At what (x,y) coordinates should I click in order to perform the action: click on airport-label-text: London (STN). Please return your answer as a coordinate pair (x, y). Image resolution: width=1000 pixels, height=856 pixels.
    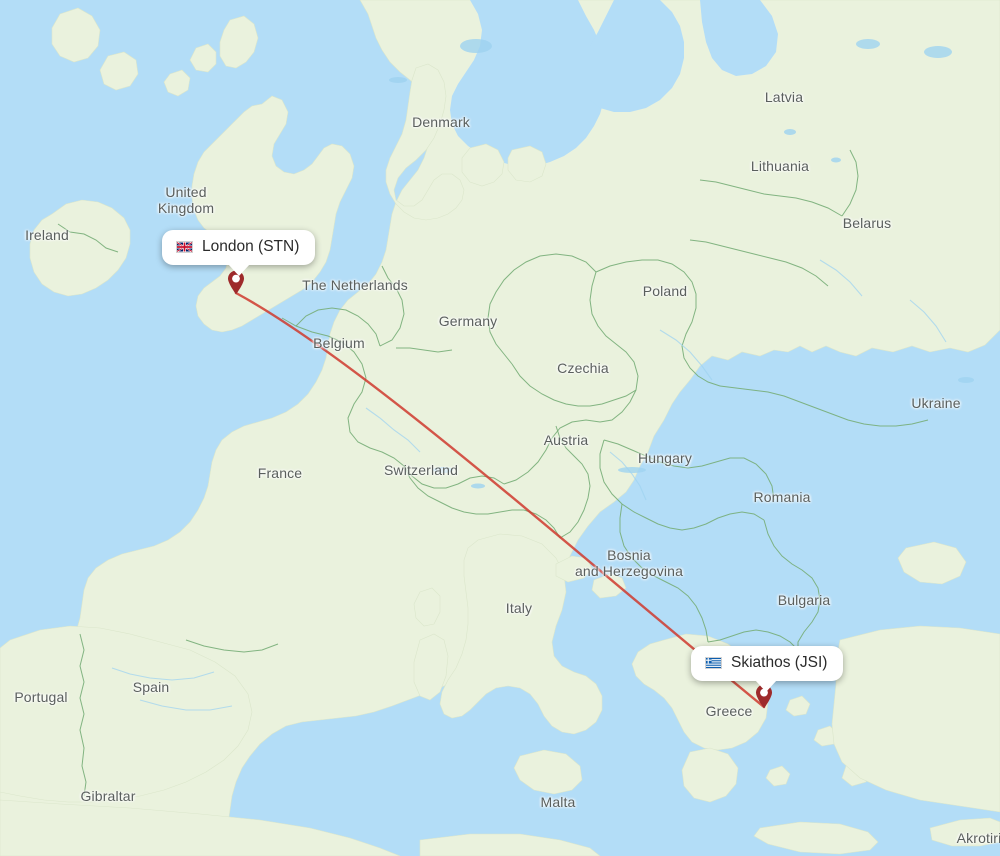
    Looking at the image, I should click on (251, 246).